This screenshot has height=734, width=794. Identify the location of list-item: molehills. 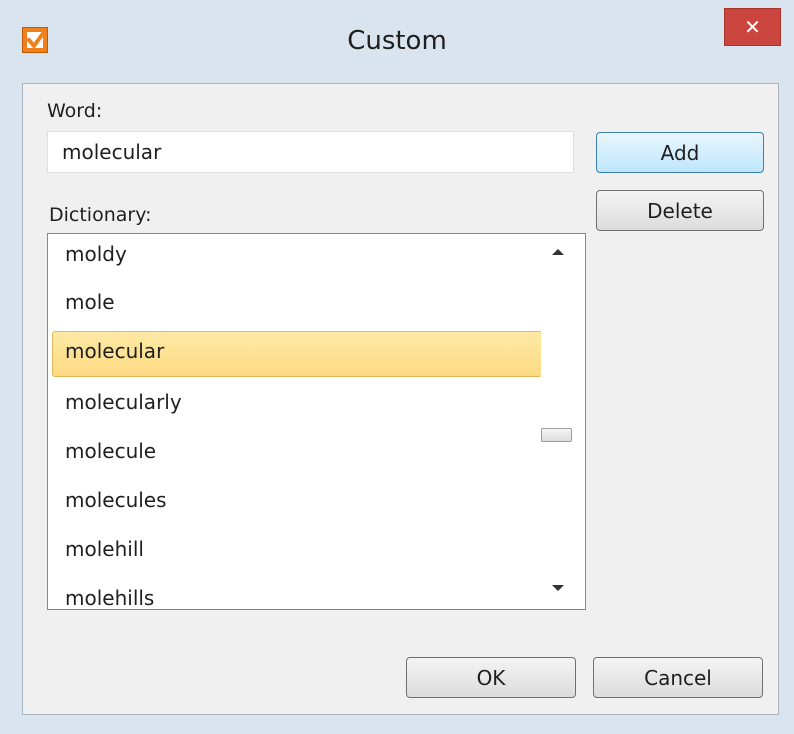
(297, 593).